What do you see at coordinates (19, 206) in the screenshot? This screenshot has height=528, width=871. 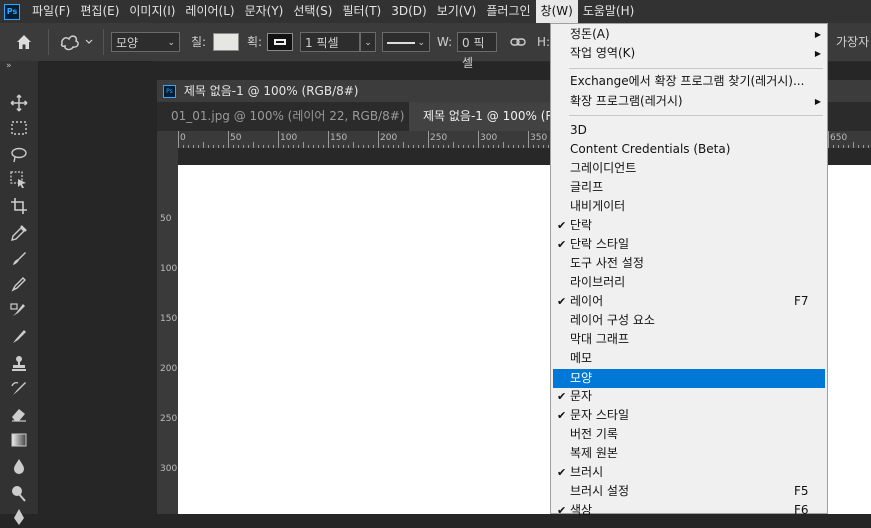 I see `crop-tool-icon` at bounding box center [19, 206].